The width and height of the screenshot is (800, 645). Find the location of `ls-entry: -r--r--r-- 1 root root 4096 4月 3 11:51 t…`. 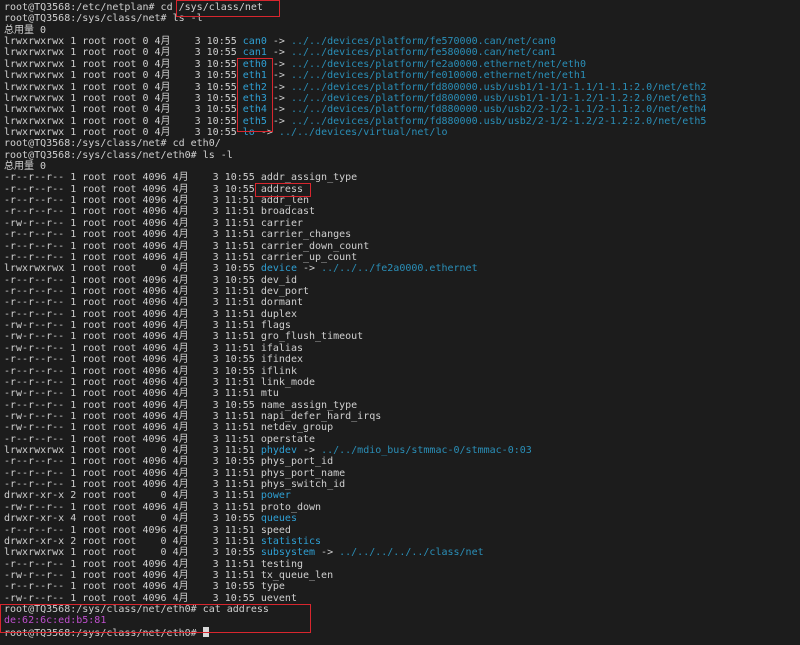

ls-entry: -r--r--r-- 1 root root 4096 4月 3 11:51 t… is located at coordinates (355, 564).